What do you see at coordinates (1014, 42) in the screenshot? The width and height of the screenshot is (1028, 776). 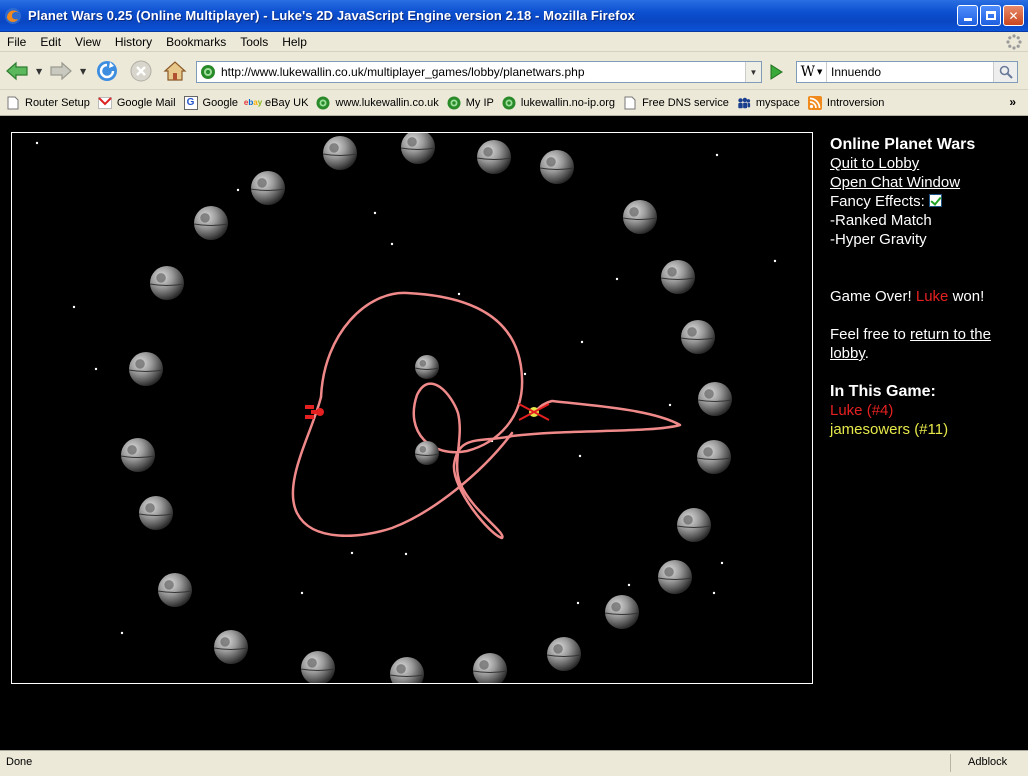 I see `throbber-icon` at bounding box center [1014, 42].